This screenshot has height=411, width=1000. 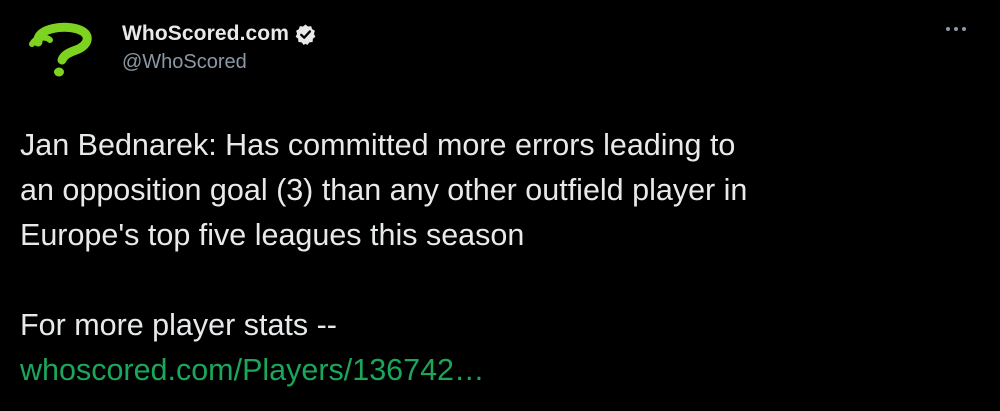 I want to click on author-display-name: WhoScored.com, so click(x=205, y=34).